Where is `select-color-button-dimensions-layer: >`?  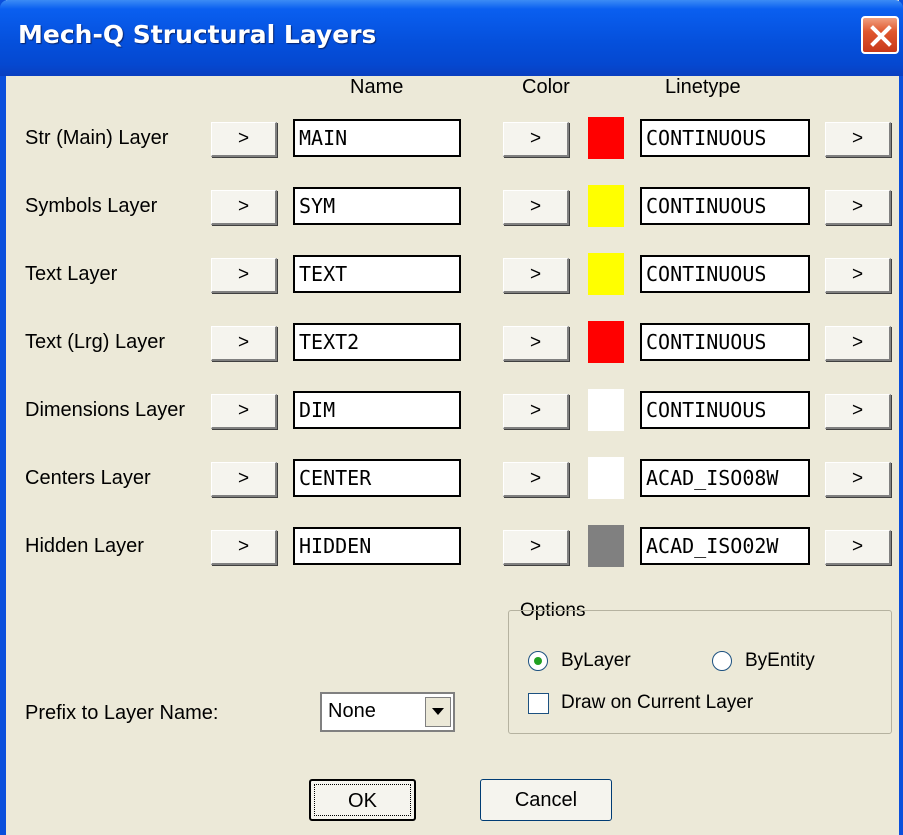
select-color-button-dimensions-layer: > is located at coordinates (536, 411).